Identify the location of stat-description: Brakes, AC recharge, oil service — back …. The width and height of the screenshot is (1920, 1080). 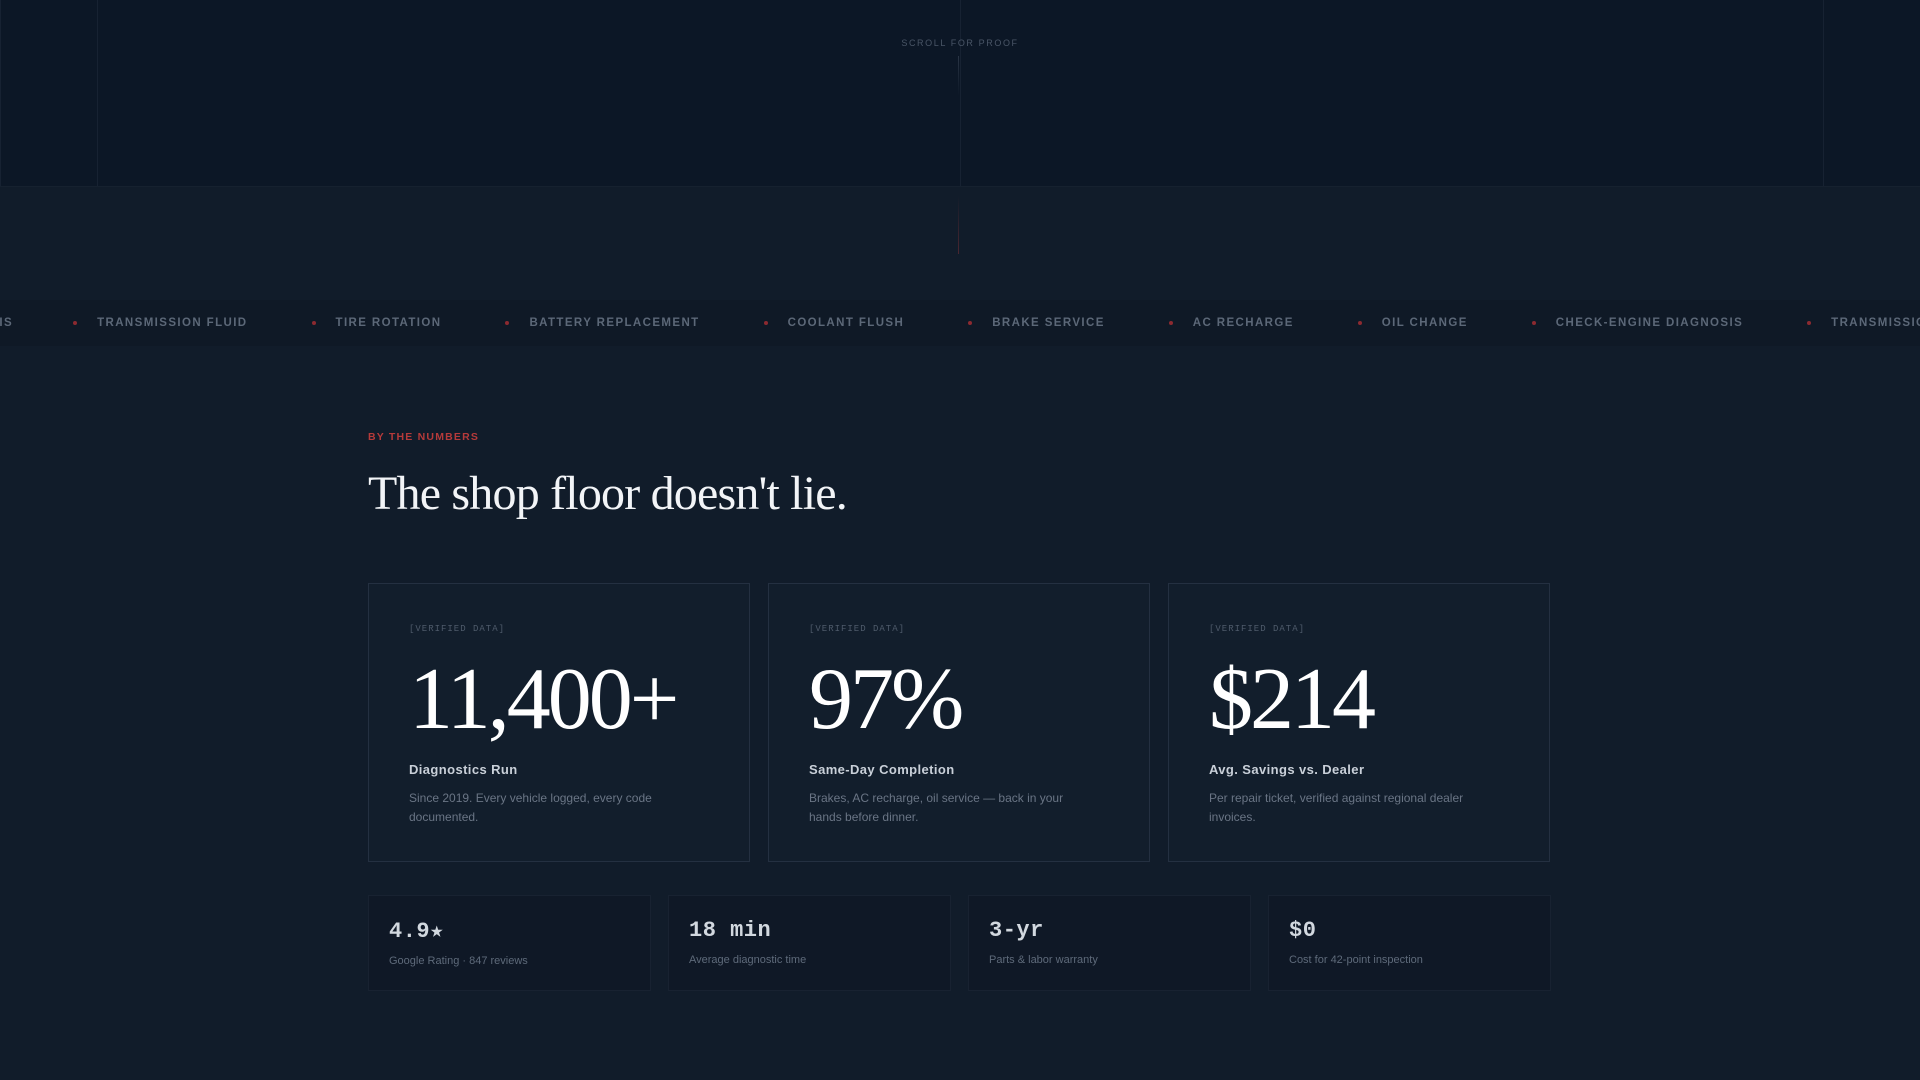
(936, 807).